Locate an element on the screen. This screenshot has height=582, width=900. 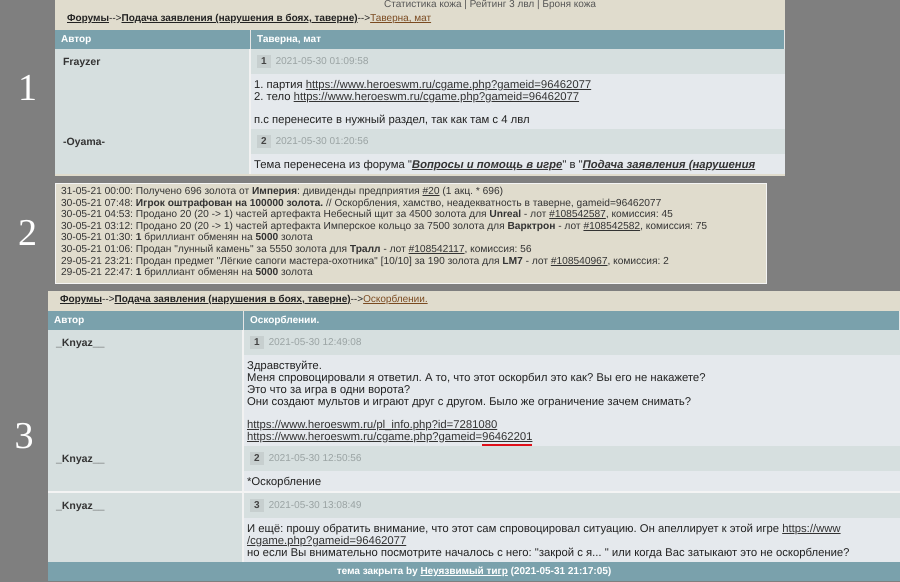
lot-link: #108542582 is located at coordinates (611, 226).